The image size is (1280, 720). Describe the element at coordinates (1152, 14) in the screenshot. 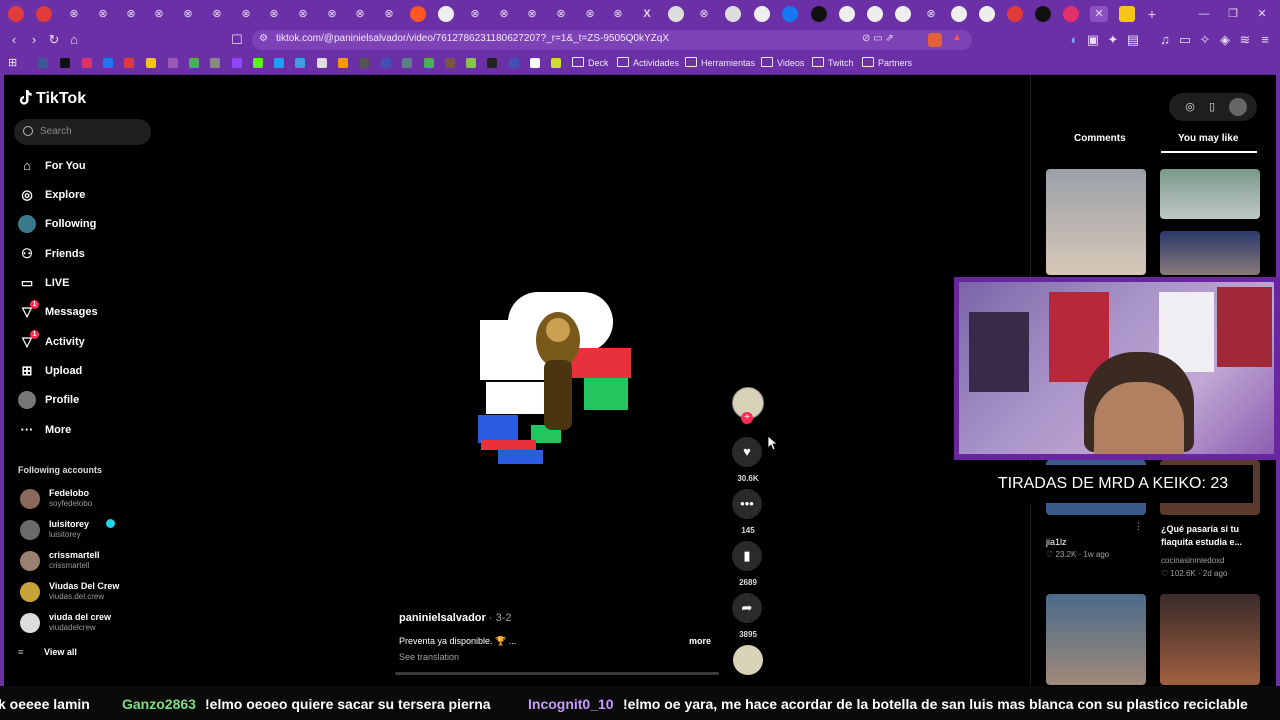

I see `new-tab-icon: +` at that location.